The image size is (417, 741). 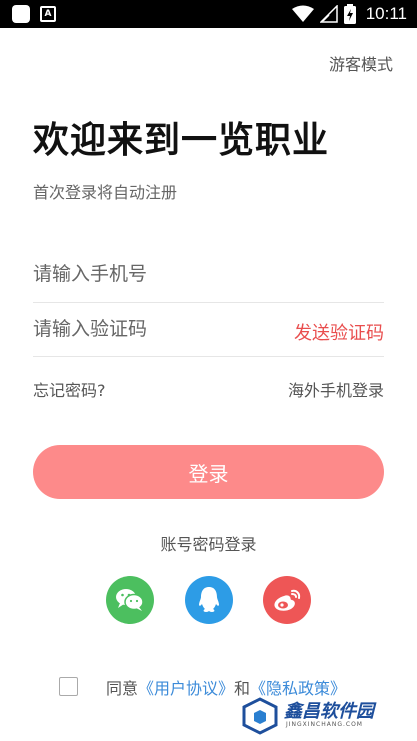 I want to click on qq-login-button, so click(x=209, y=600).